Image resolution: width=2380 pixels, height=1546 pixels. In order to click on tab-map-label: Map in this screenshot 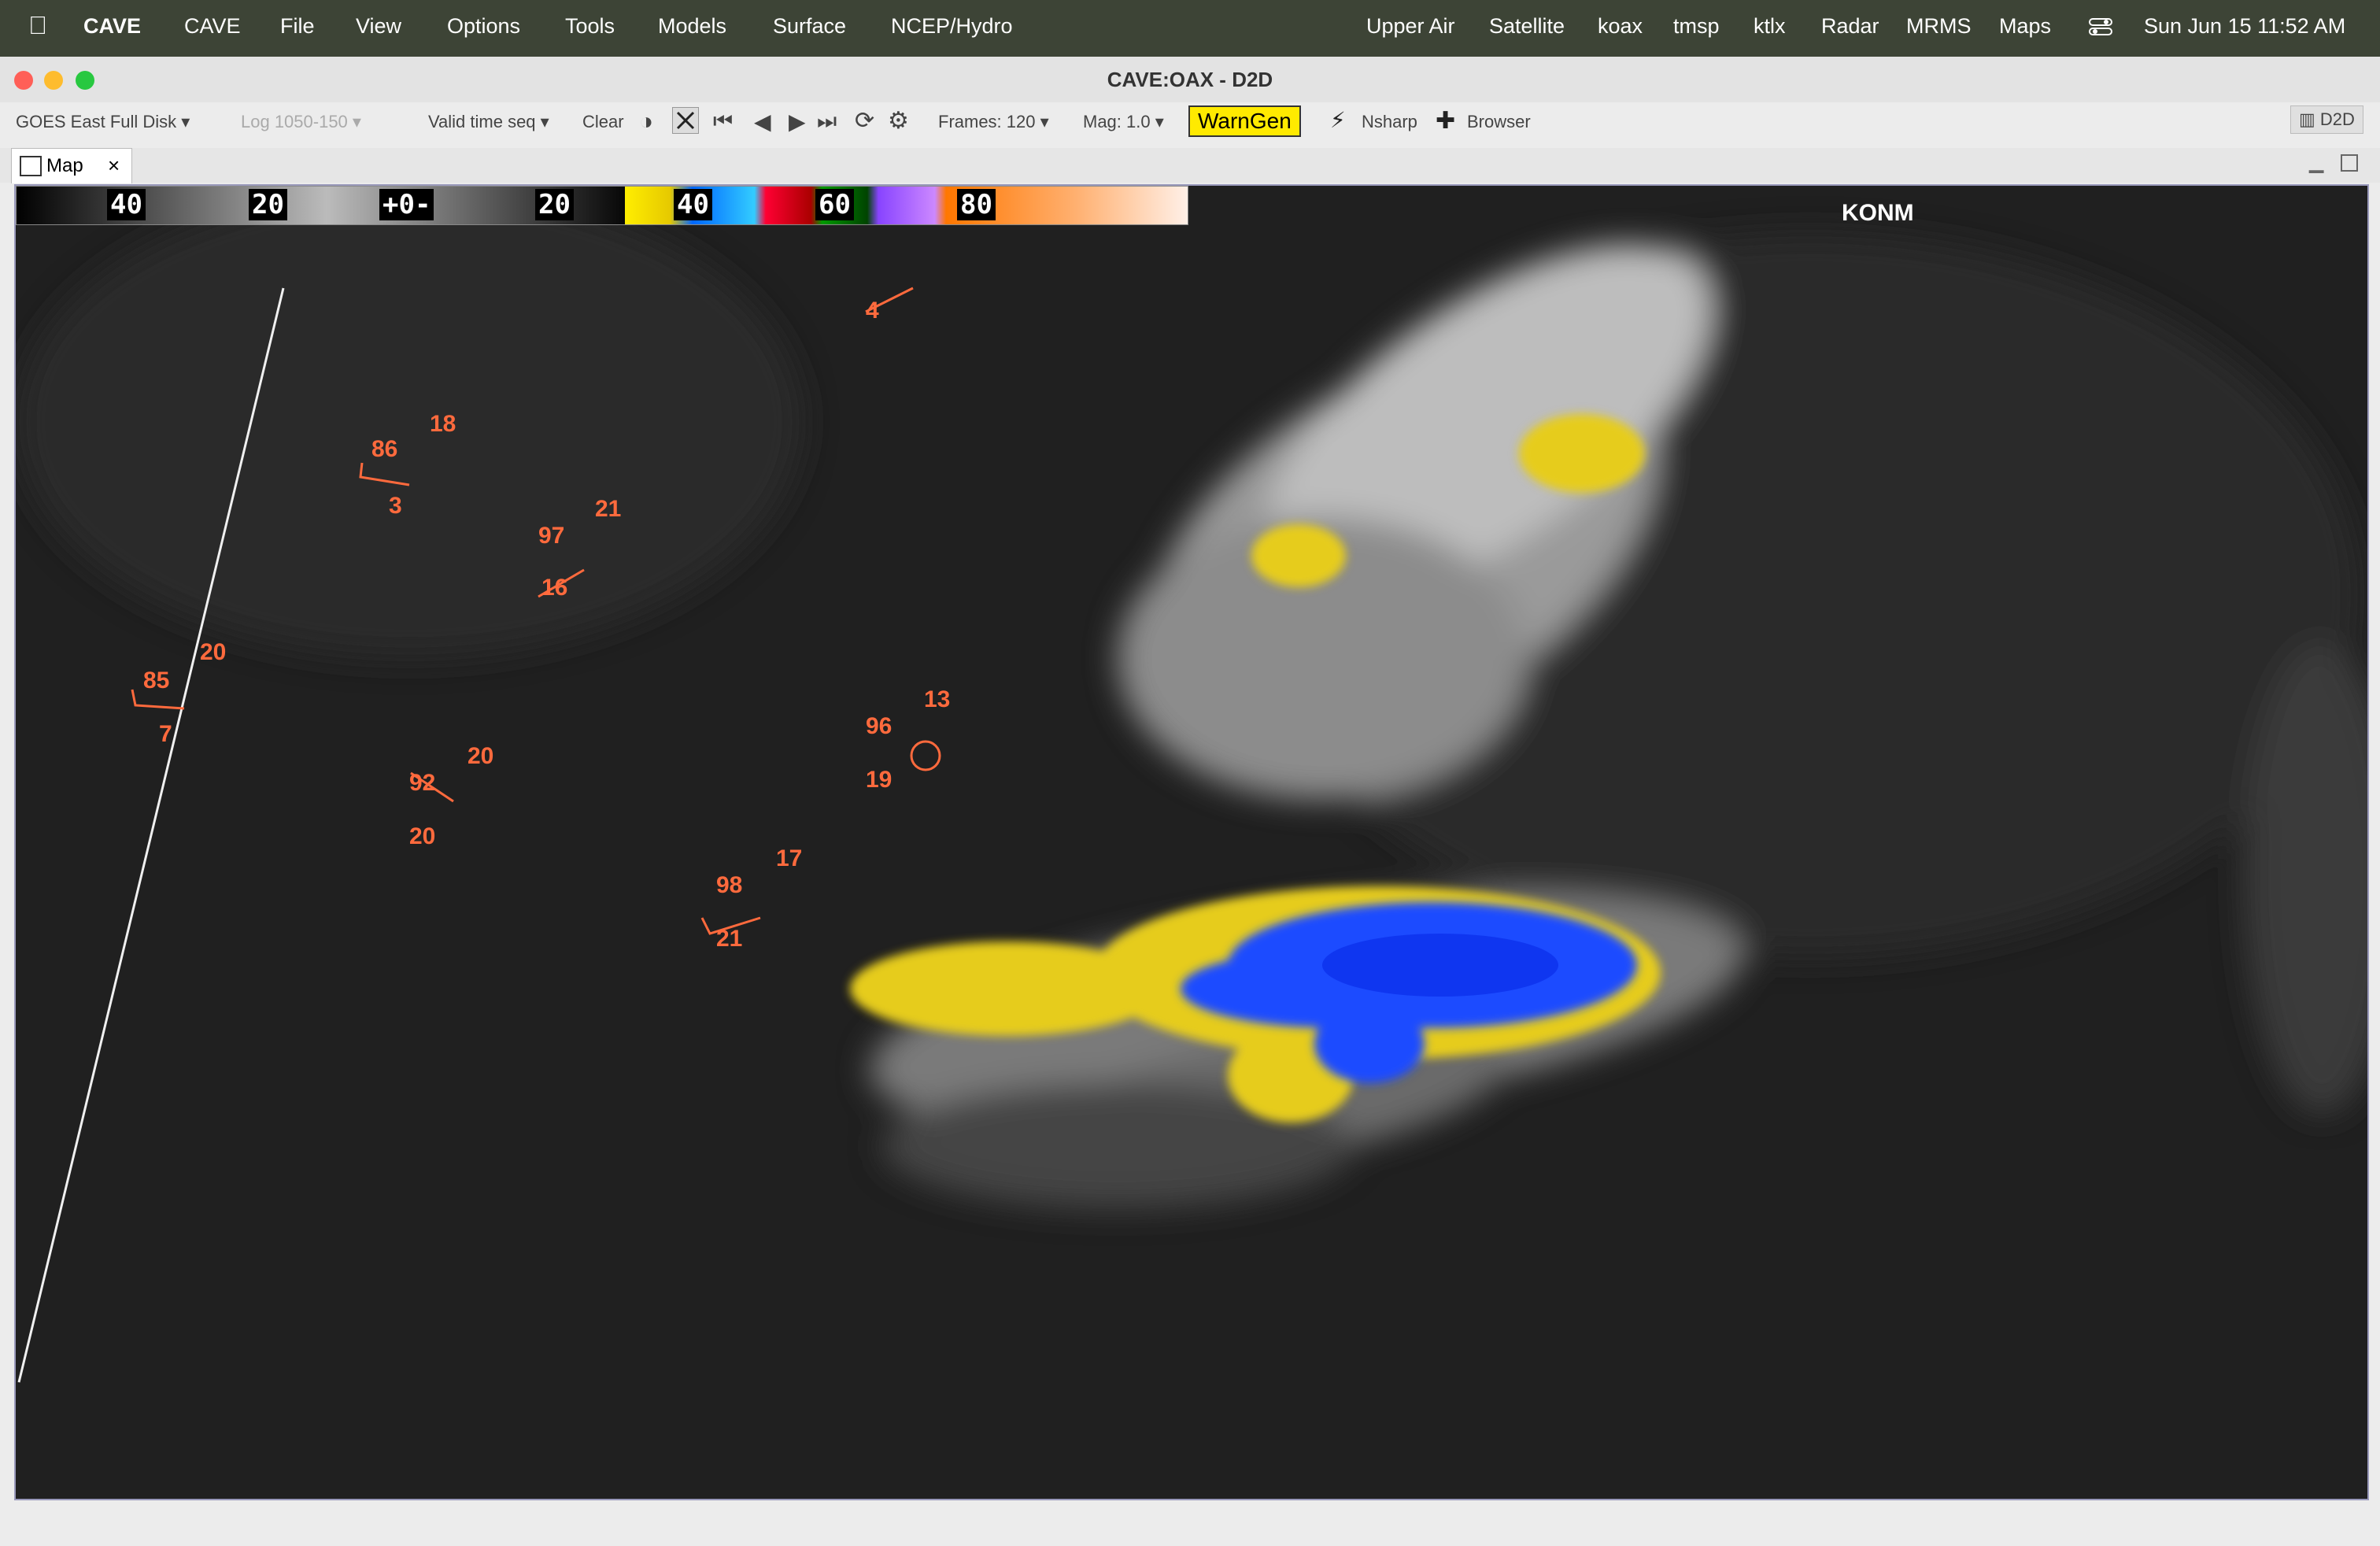, I will do `click(64, 165)`.